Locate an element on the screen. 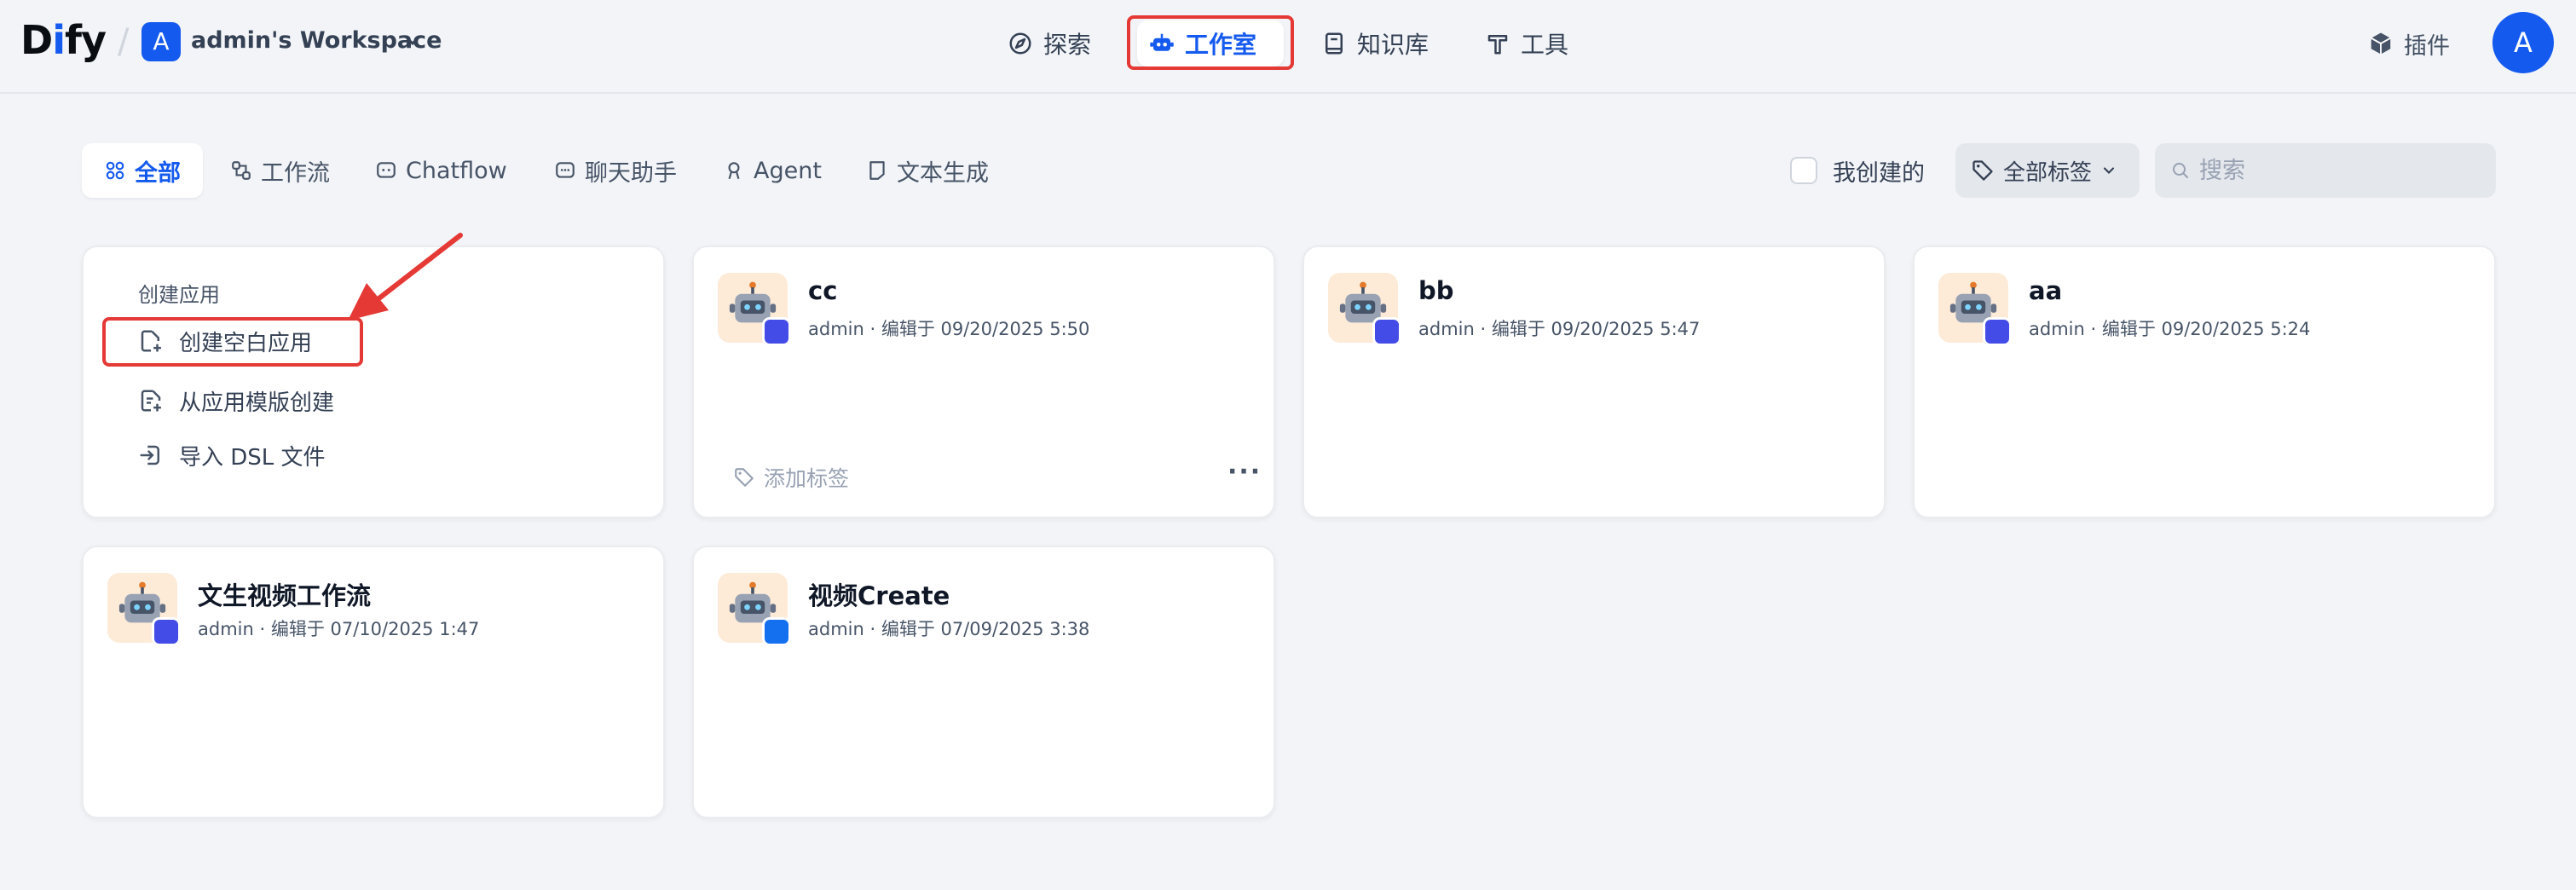 This screenshot has width=2576, height=890. import-dsl-button: 导入 DSL 文件 is located at coordinates (232, 455).